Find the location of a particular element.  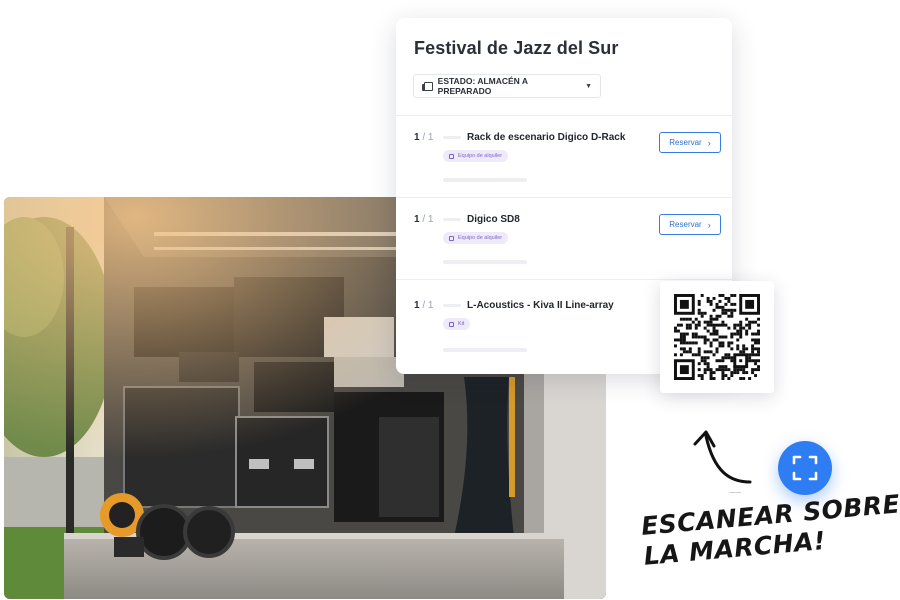

qr-code is located at coordinates (717, 337).